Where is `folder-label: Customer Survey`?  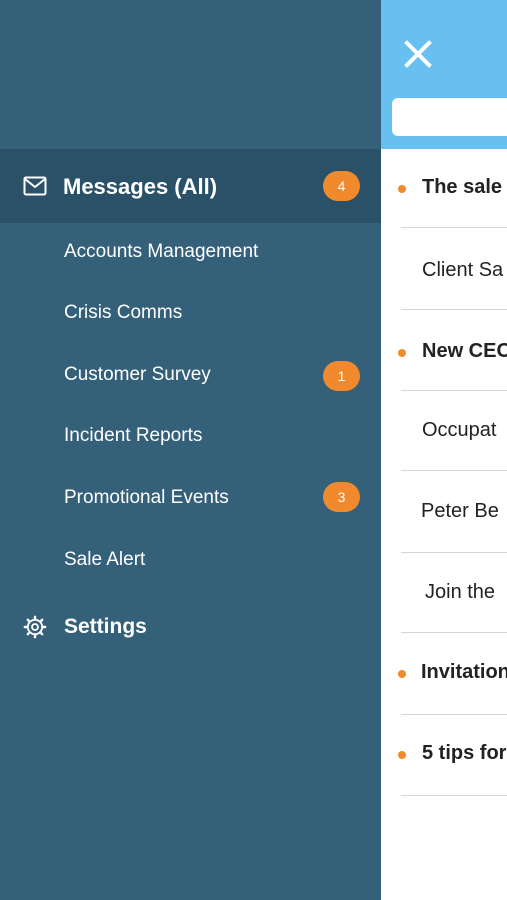 folder-label: Customer Survey is located at coordinates (137, 374).